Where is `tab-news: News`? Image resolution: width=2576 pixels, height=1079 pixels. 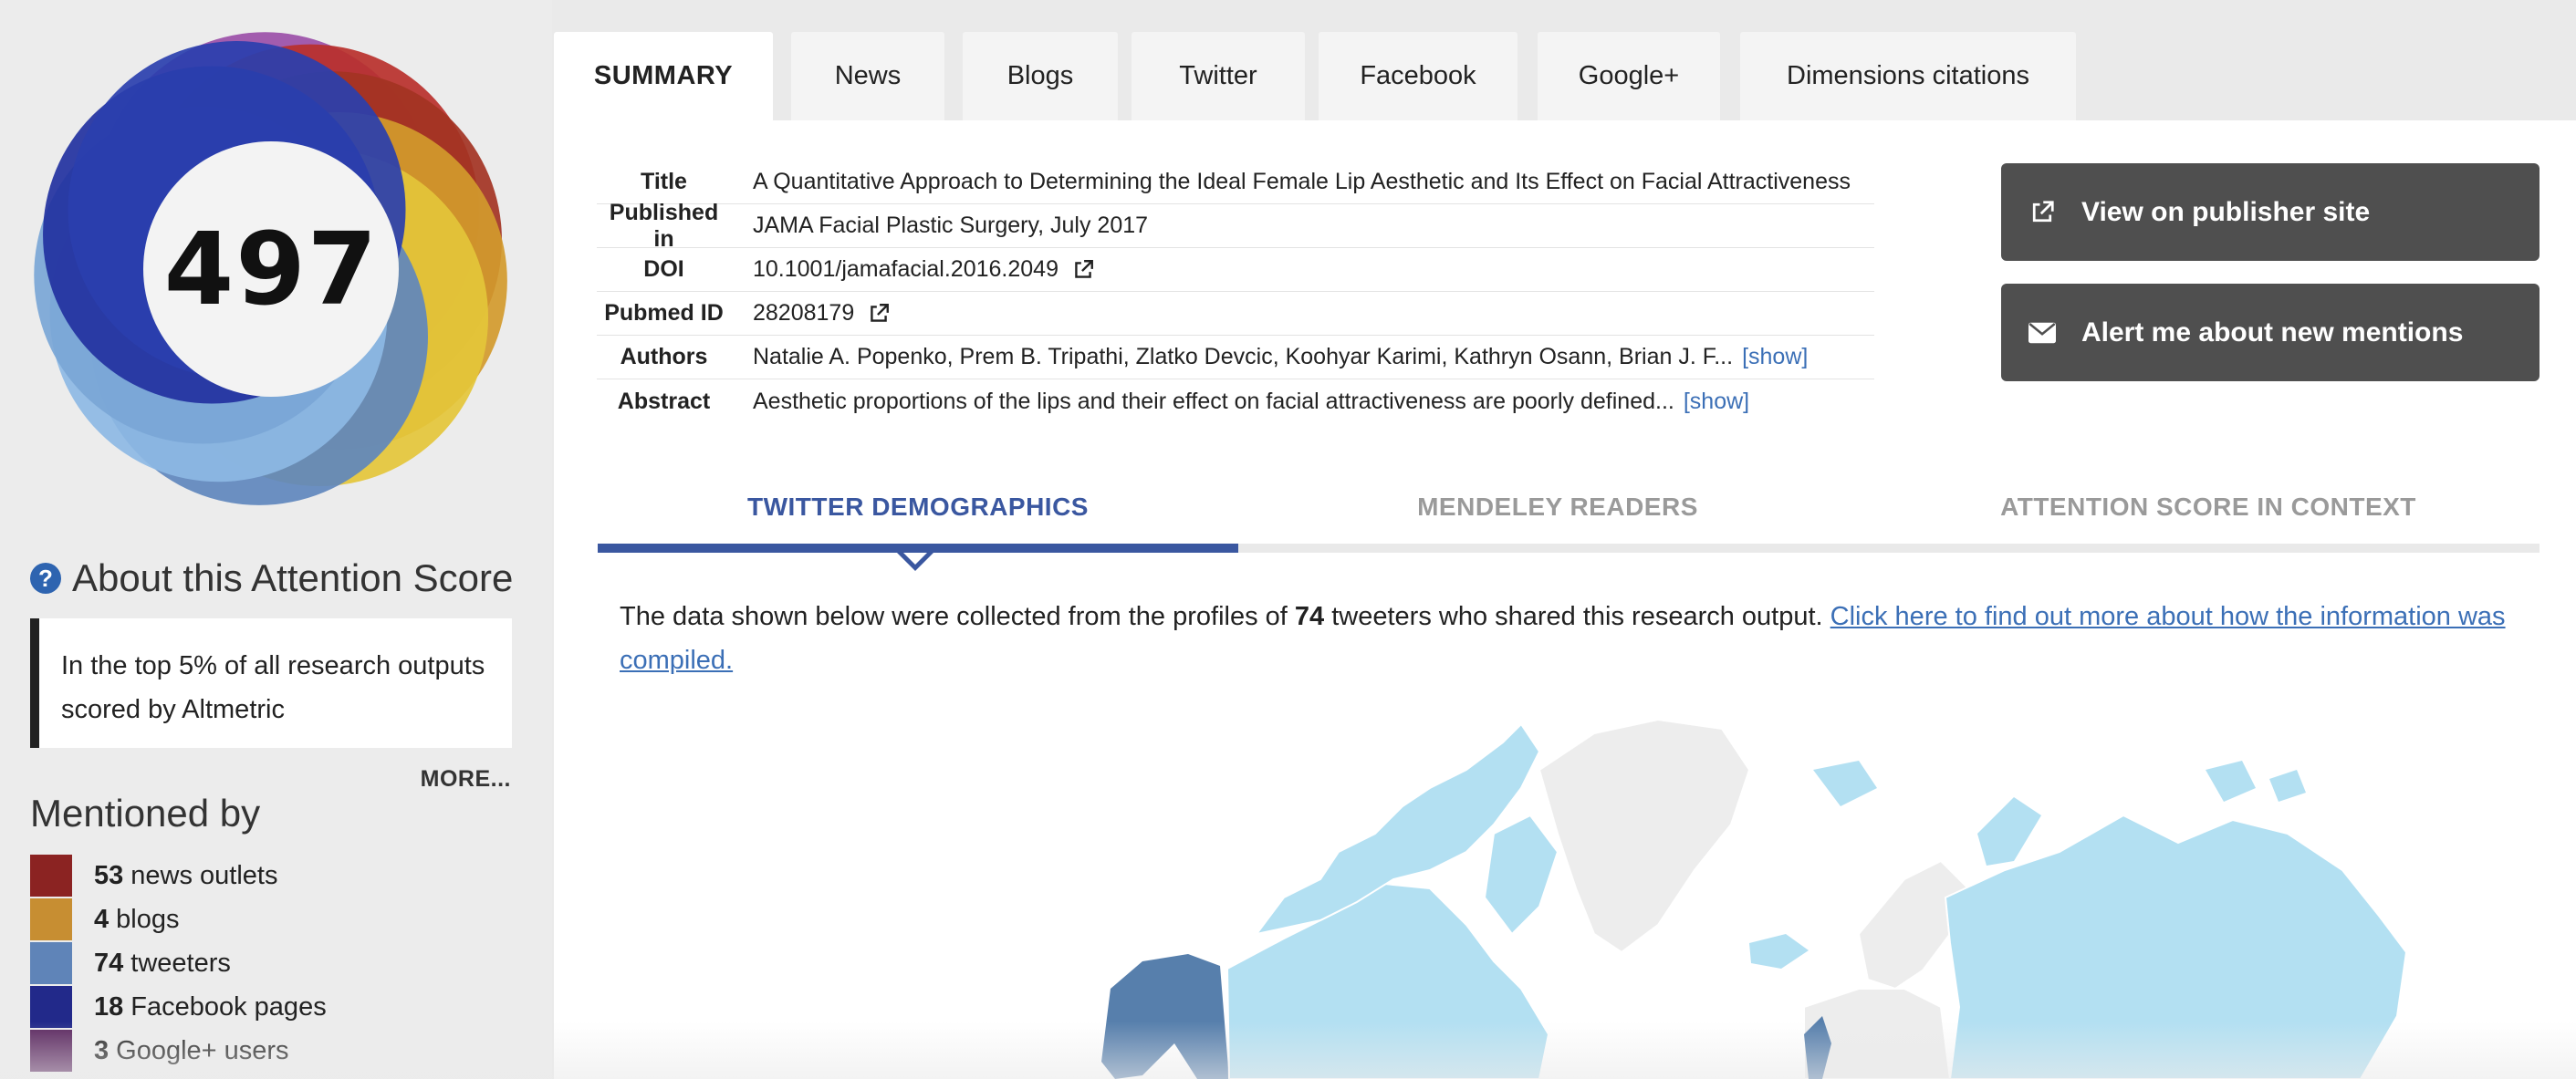 tab-news: News is located at coordinates (867, 76).